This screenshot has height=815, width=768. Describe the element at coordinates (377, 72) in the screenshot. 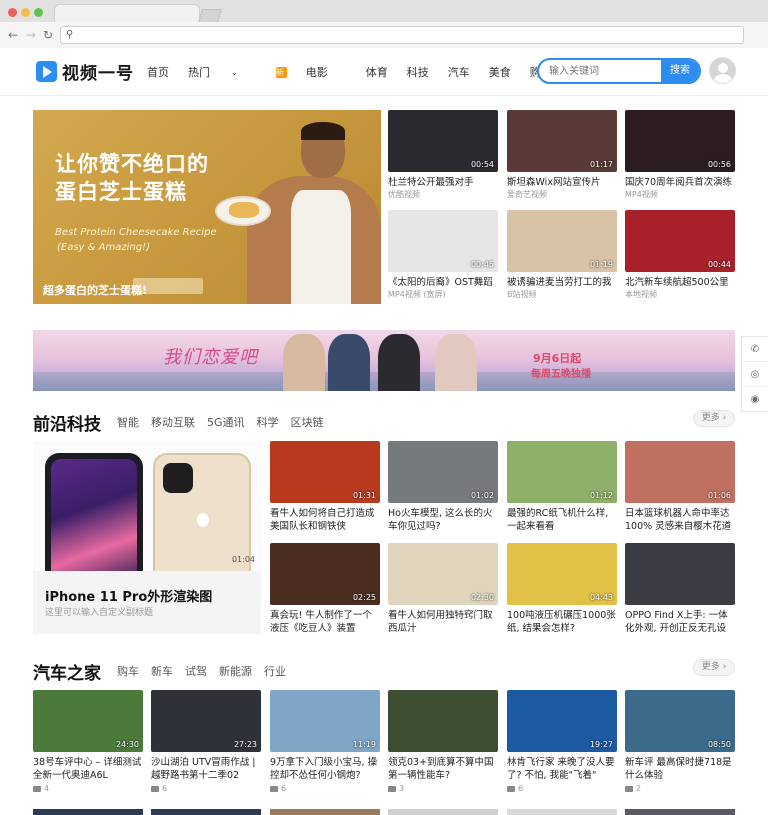

I see `nav-sports: 体育` at that location.